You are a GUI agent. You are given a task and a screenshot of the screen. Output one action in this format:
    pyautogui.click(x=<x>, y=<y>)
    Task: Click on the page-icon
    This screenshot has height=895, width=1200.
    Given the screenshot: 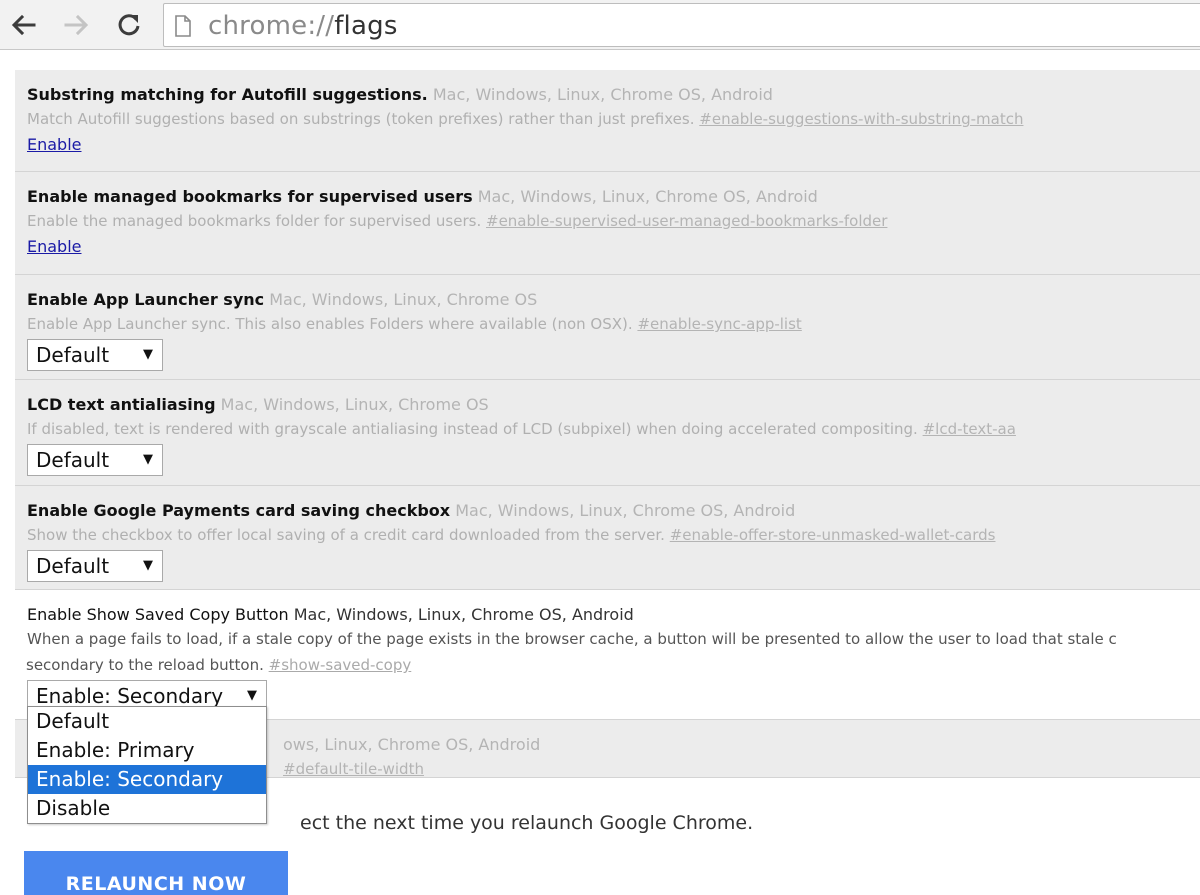 What is the action you would take?
    pyautogui.click(x=183, y=26)
    